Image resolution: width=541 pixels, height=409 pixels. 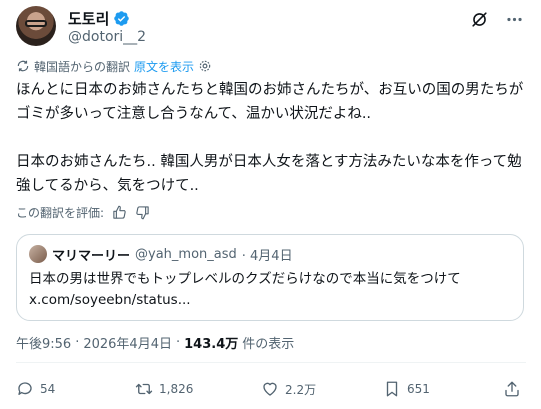 I want to click on repost-button: 1,826, so click(x=164, y=389).